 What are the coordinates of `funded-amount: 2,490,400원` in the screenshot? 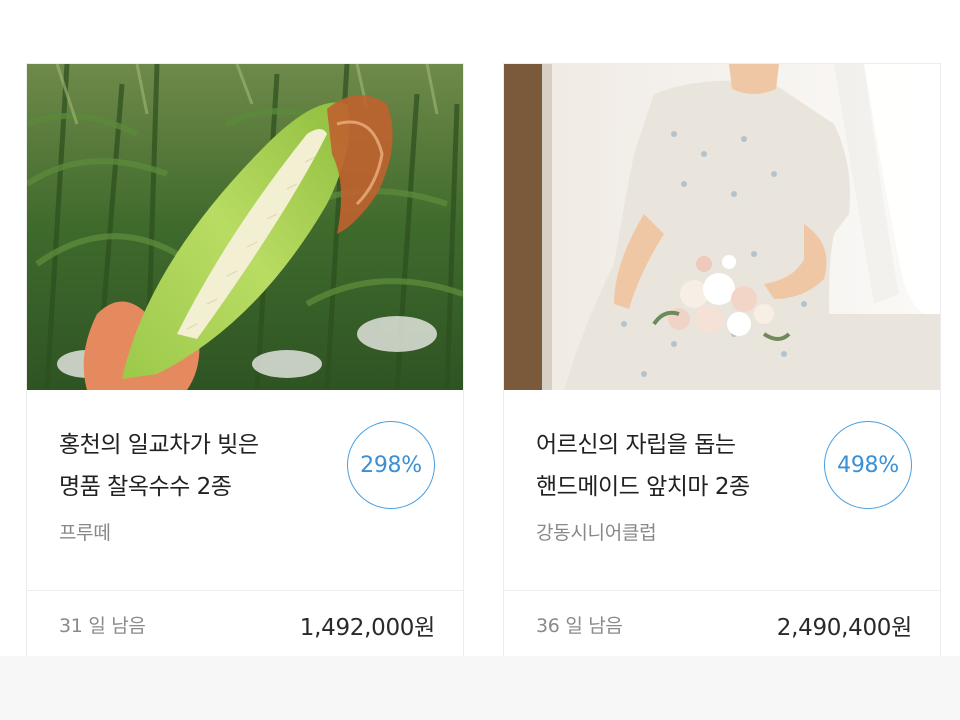 It's located at (844, 628).